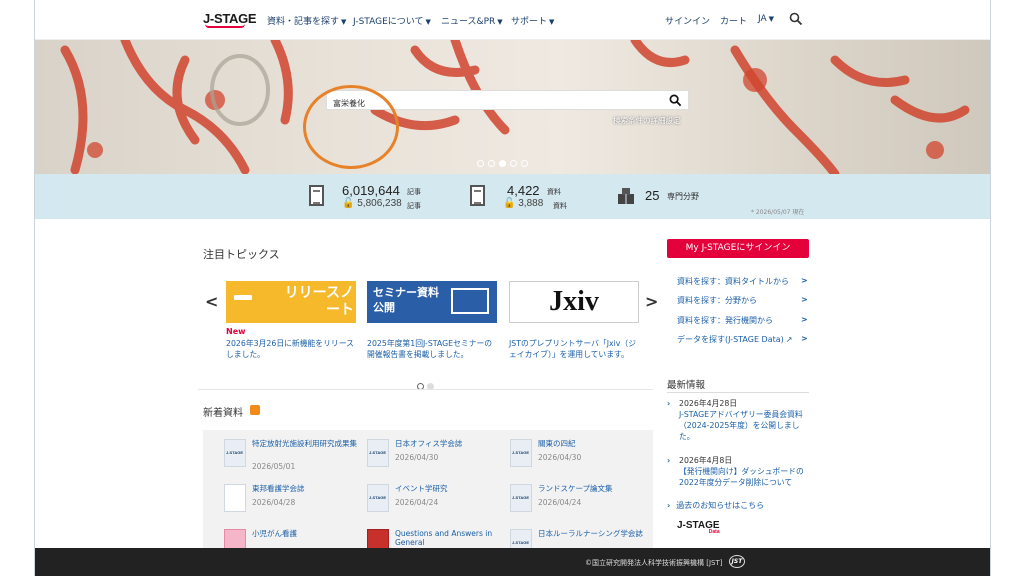  Describe the element at coordinates (274, 533) in the screenshot. I see `material-title: 小児がん看護` at that location.